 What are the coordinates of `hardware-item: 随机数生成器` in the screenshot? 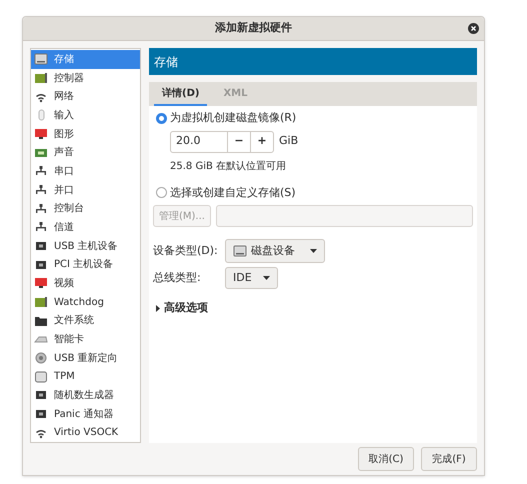 It's located at (85, 395).